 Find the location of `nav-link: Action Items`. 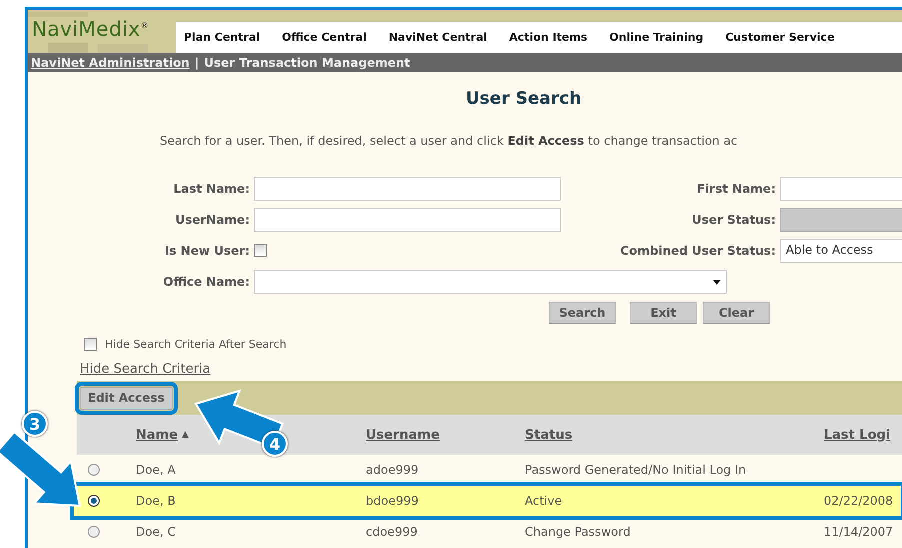

nav-link: Action Items is located at coordinates (548, 37).